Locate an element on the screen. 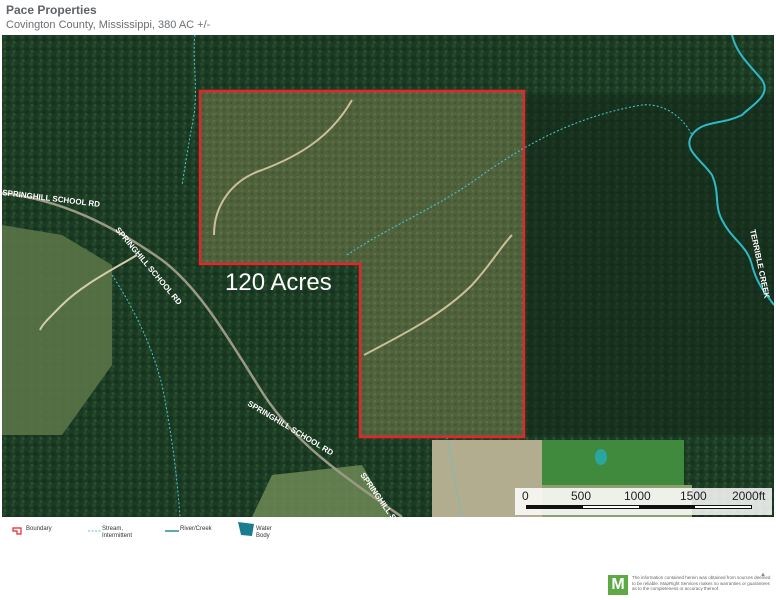 This screenshot has height=600, width=776. legend-label-river: River/Creek is located at coordinates (196, 529).